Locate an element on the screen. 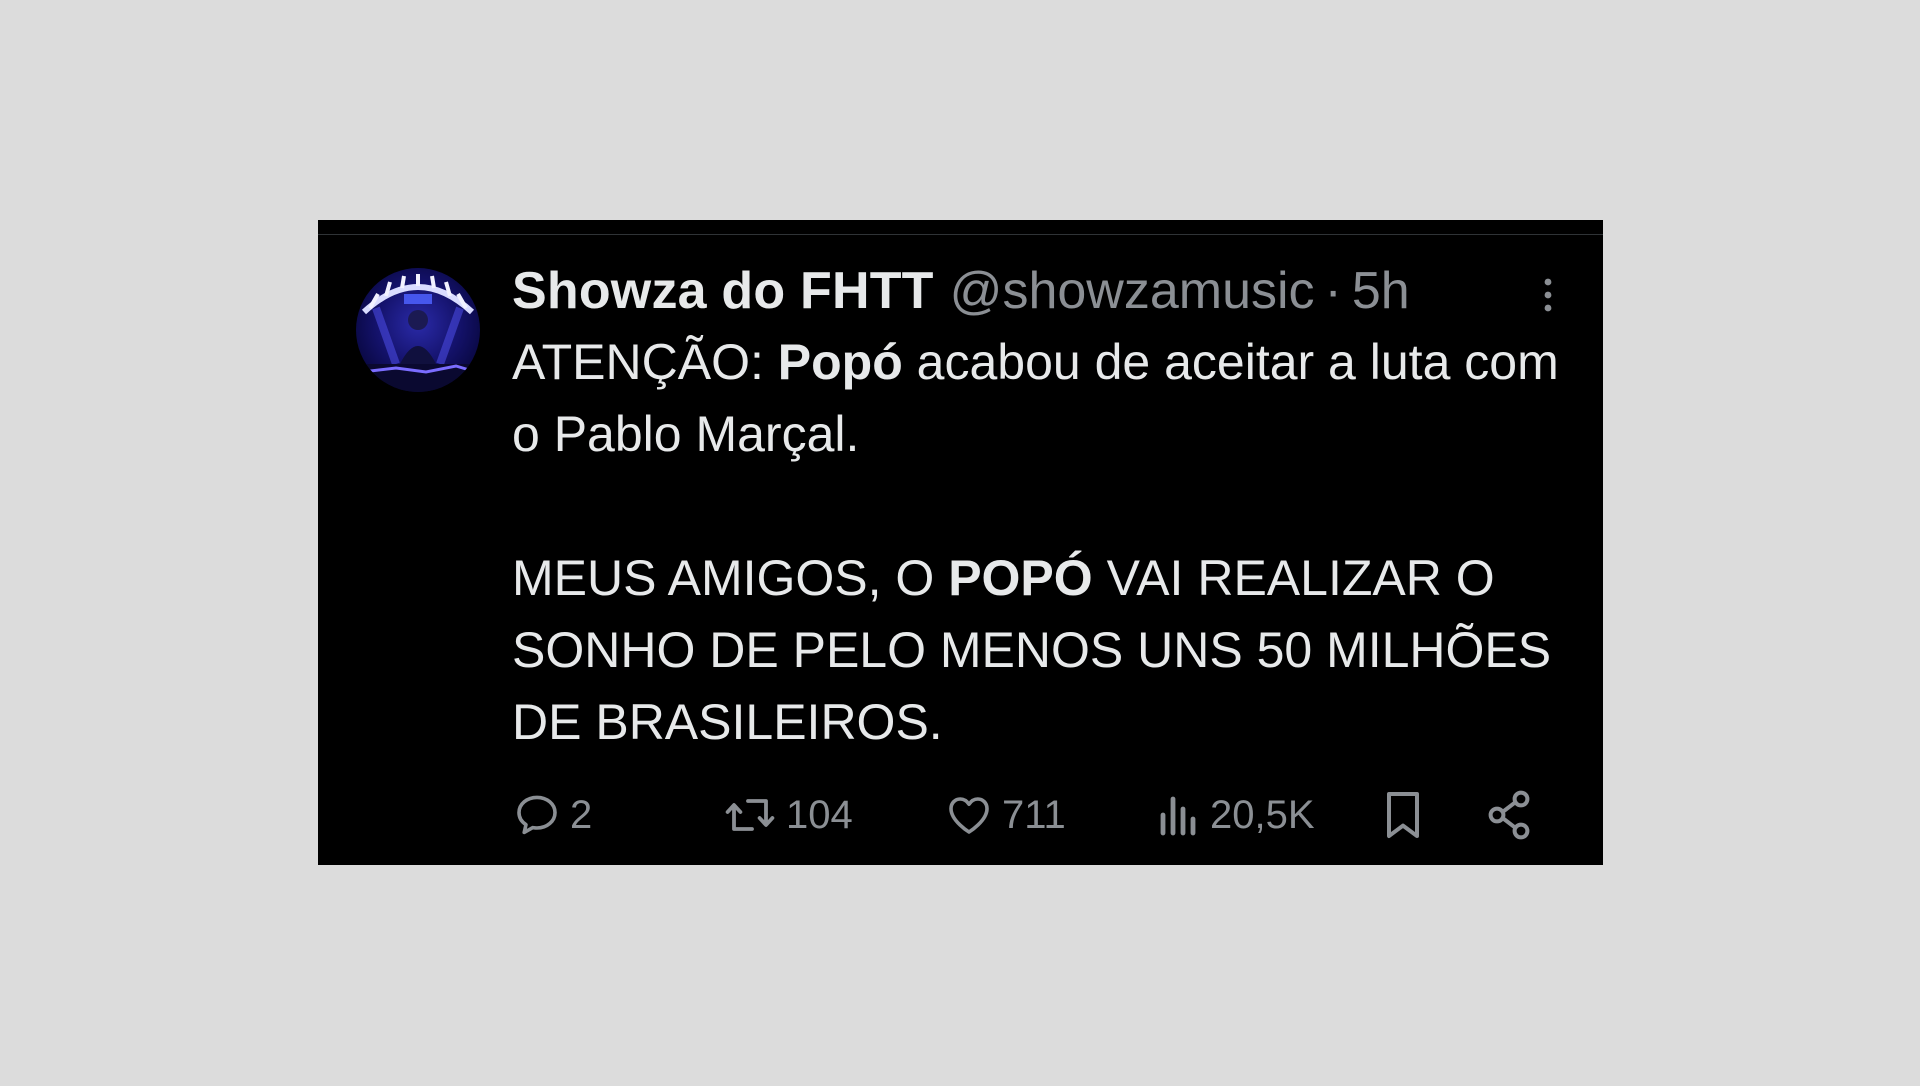 The height and width of the screenshot is (1086, 1920). tweet-actions: 2 104 711 20,5K is located at coordinates (1052, 815).